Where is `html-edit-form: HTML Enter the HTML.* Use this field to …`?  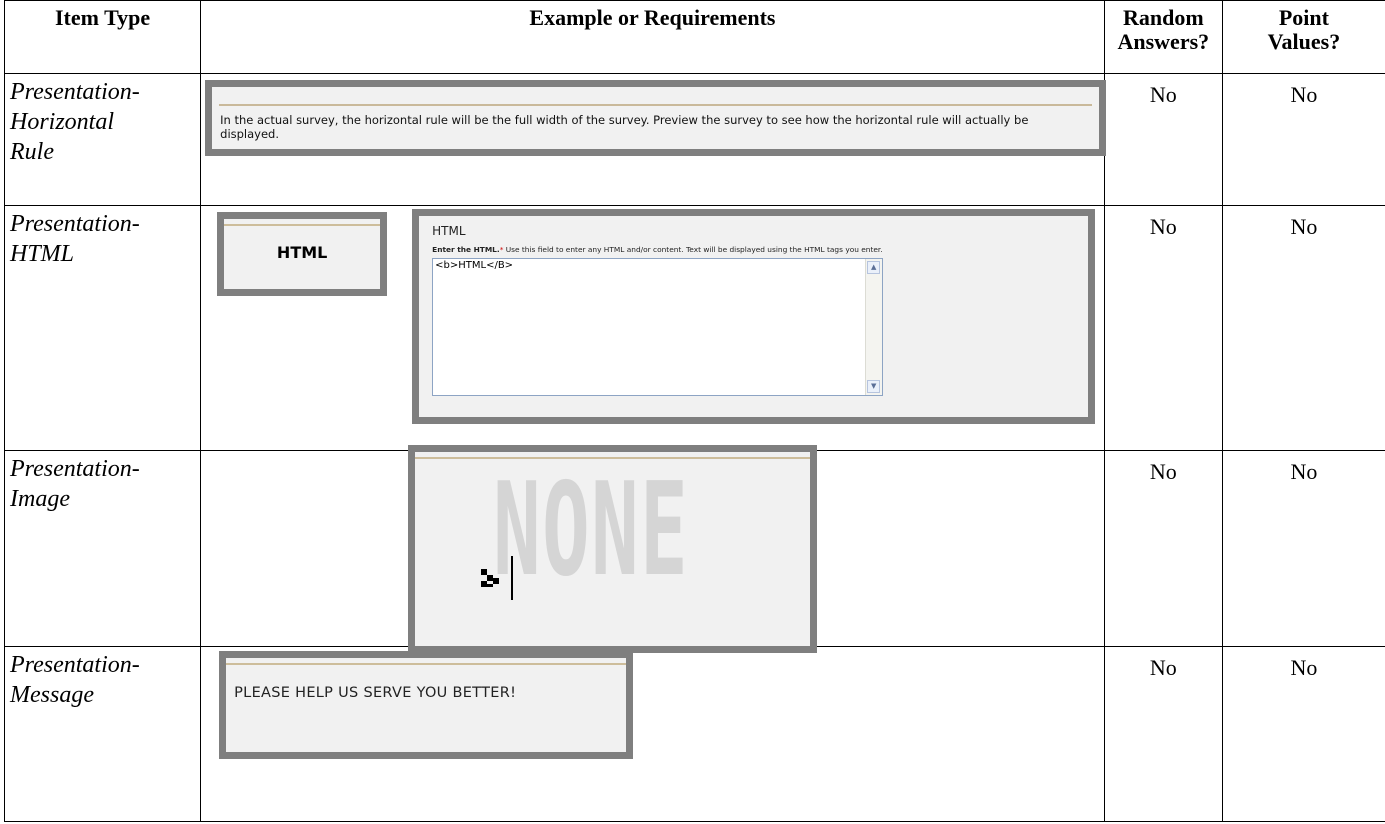 html-edit-form: HTML Enter the HTML.* Use this field to … is located at coordinates (754, 316).